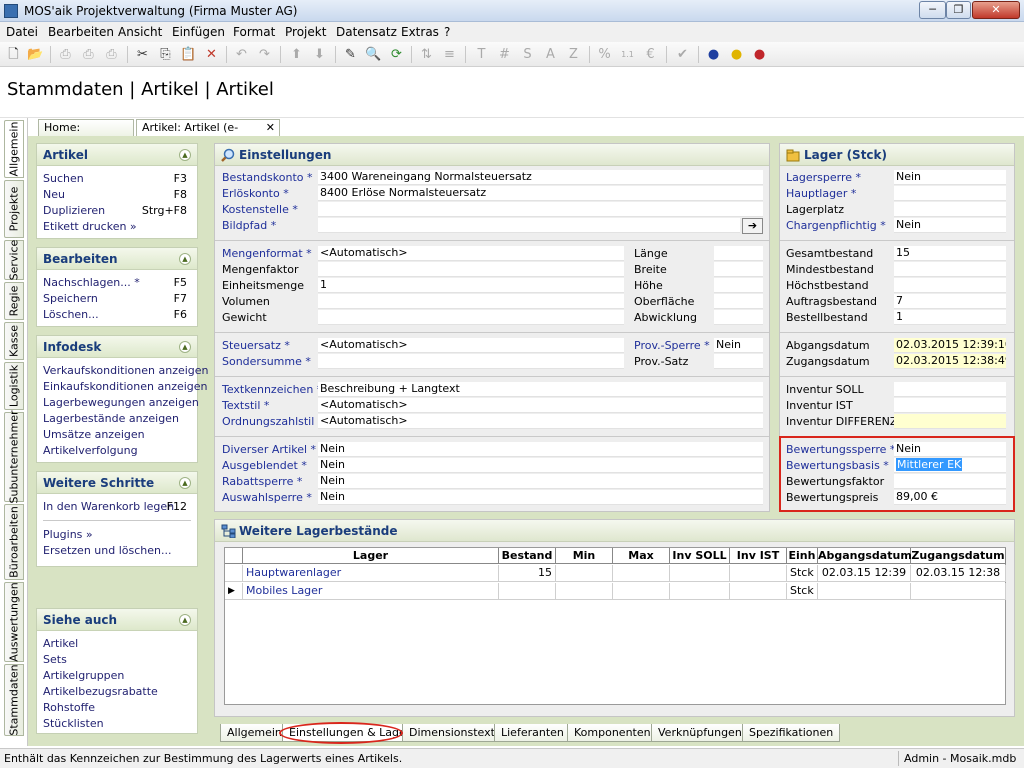 This screenshot has width=1024, height=768. Describe the element at coordinates (738, 285) in the screenshot. I see `field-hoehe` at that location.